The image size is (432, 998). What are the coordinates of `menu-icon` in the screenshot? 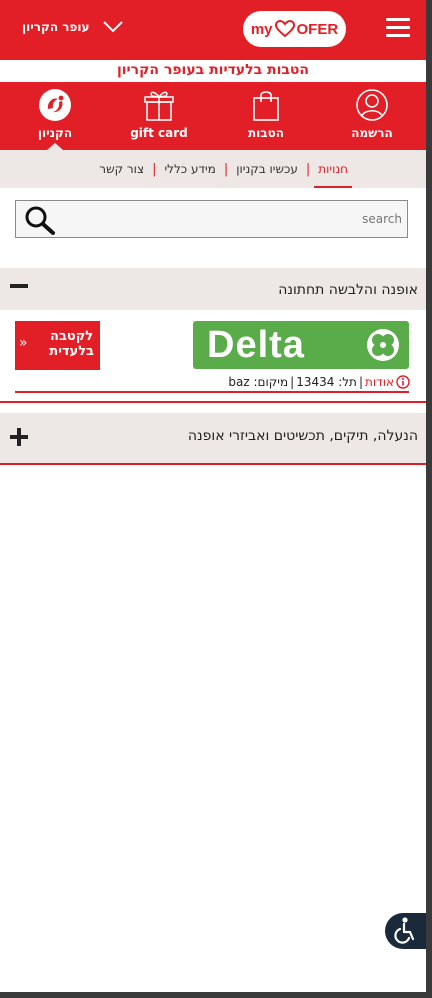 It's located at (398, 27).